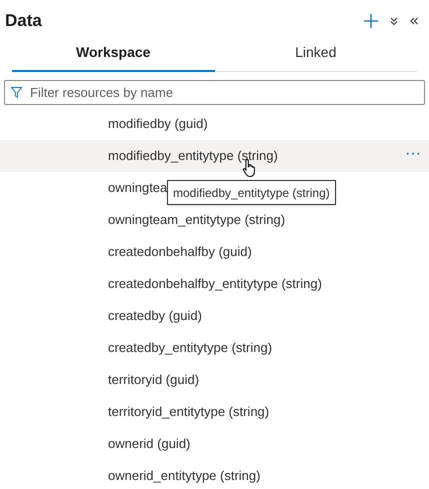 The height and width of the screenshot is (489, 429). I want to click on list-item: owningtea, so click(138, 188).